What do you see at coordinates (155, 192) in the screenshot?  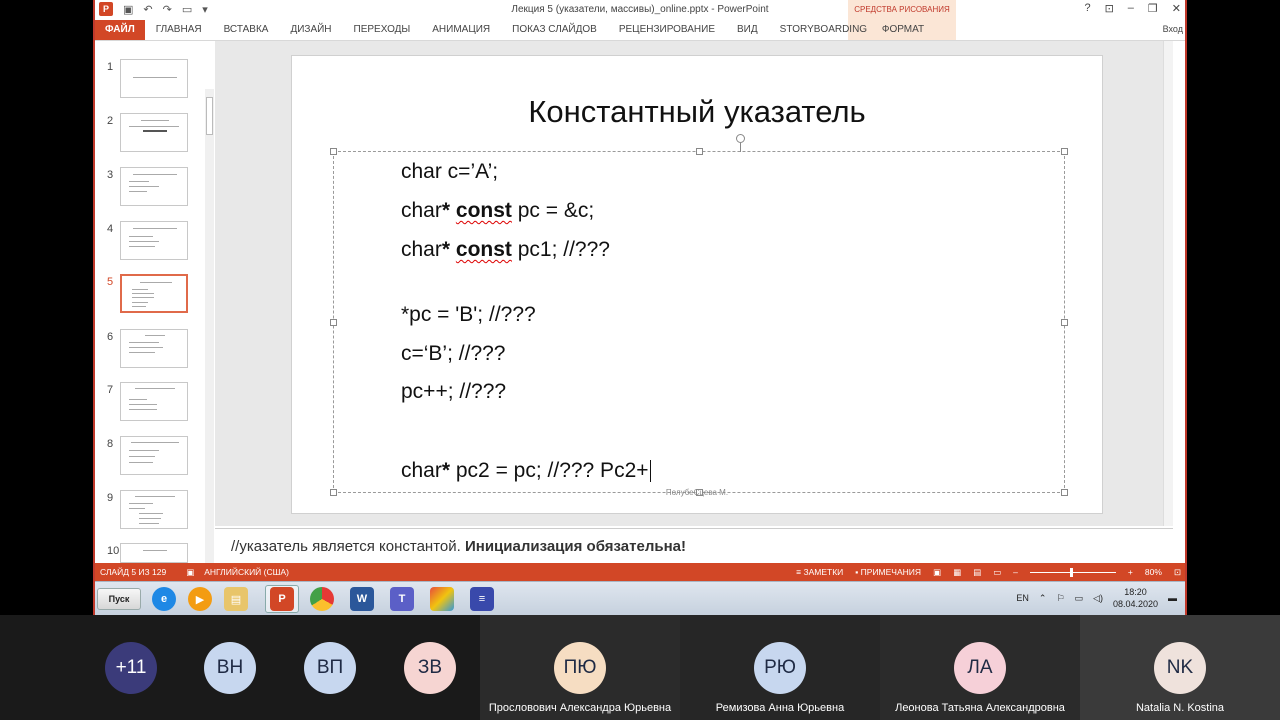 I see `thumbnail-slide-3: 3` at bounding box center [155, 192].